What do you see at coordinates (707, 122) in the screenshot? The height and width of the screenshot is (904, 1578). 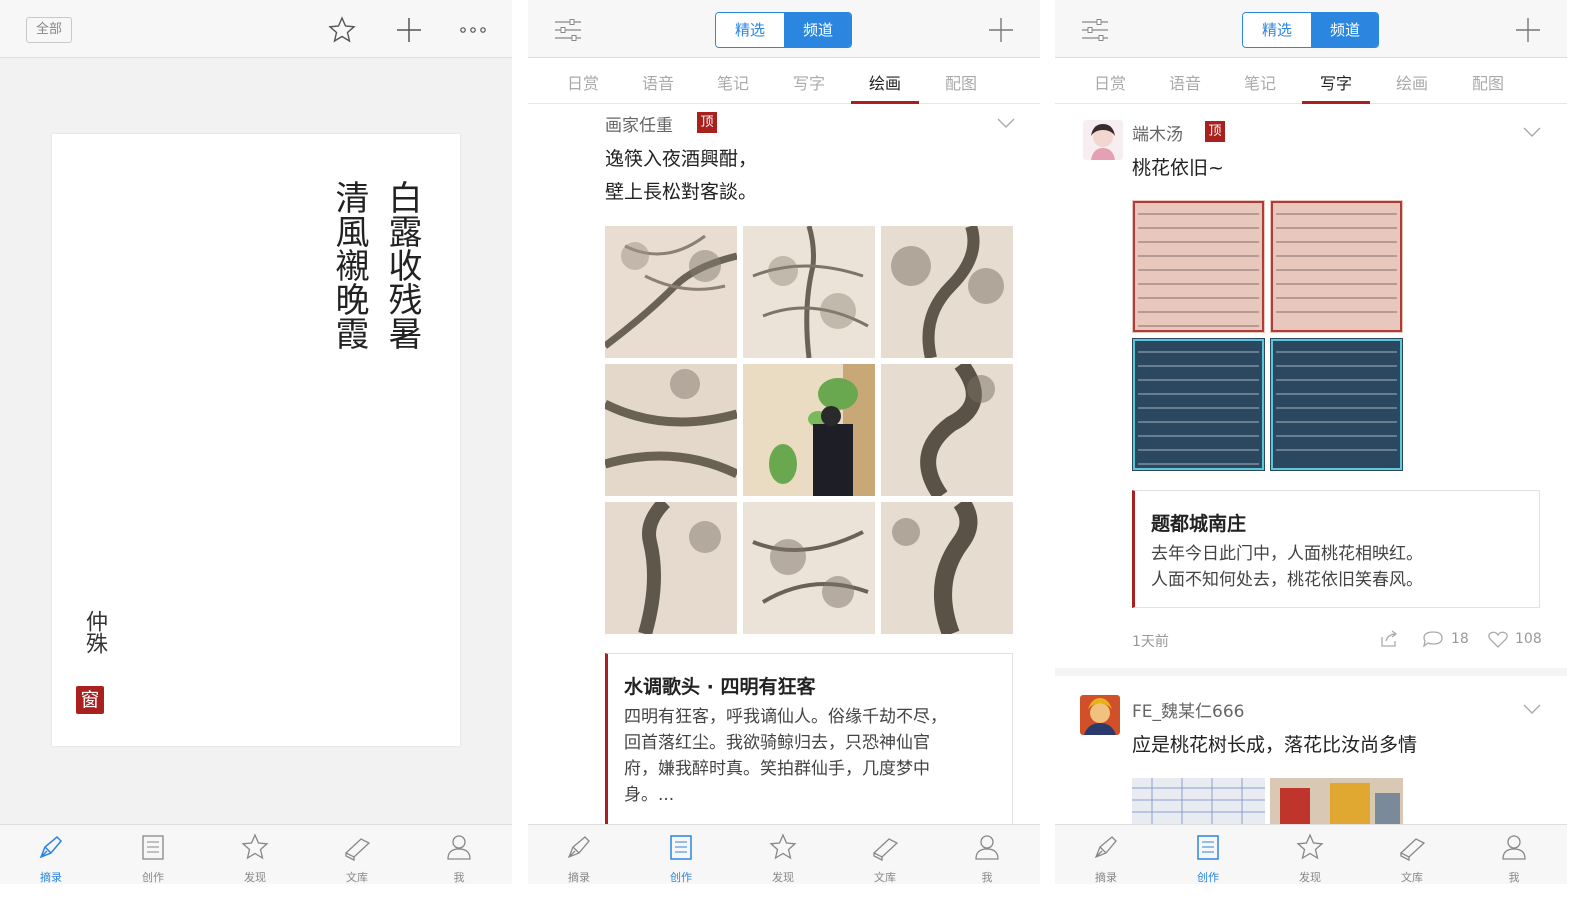 I see `pinned-badge: 顶` at bounding box center [707, 122].